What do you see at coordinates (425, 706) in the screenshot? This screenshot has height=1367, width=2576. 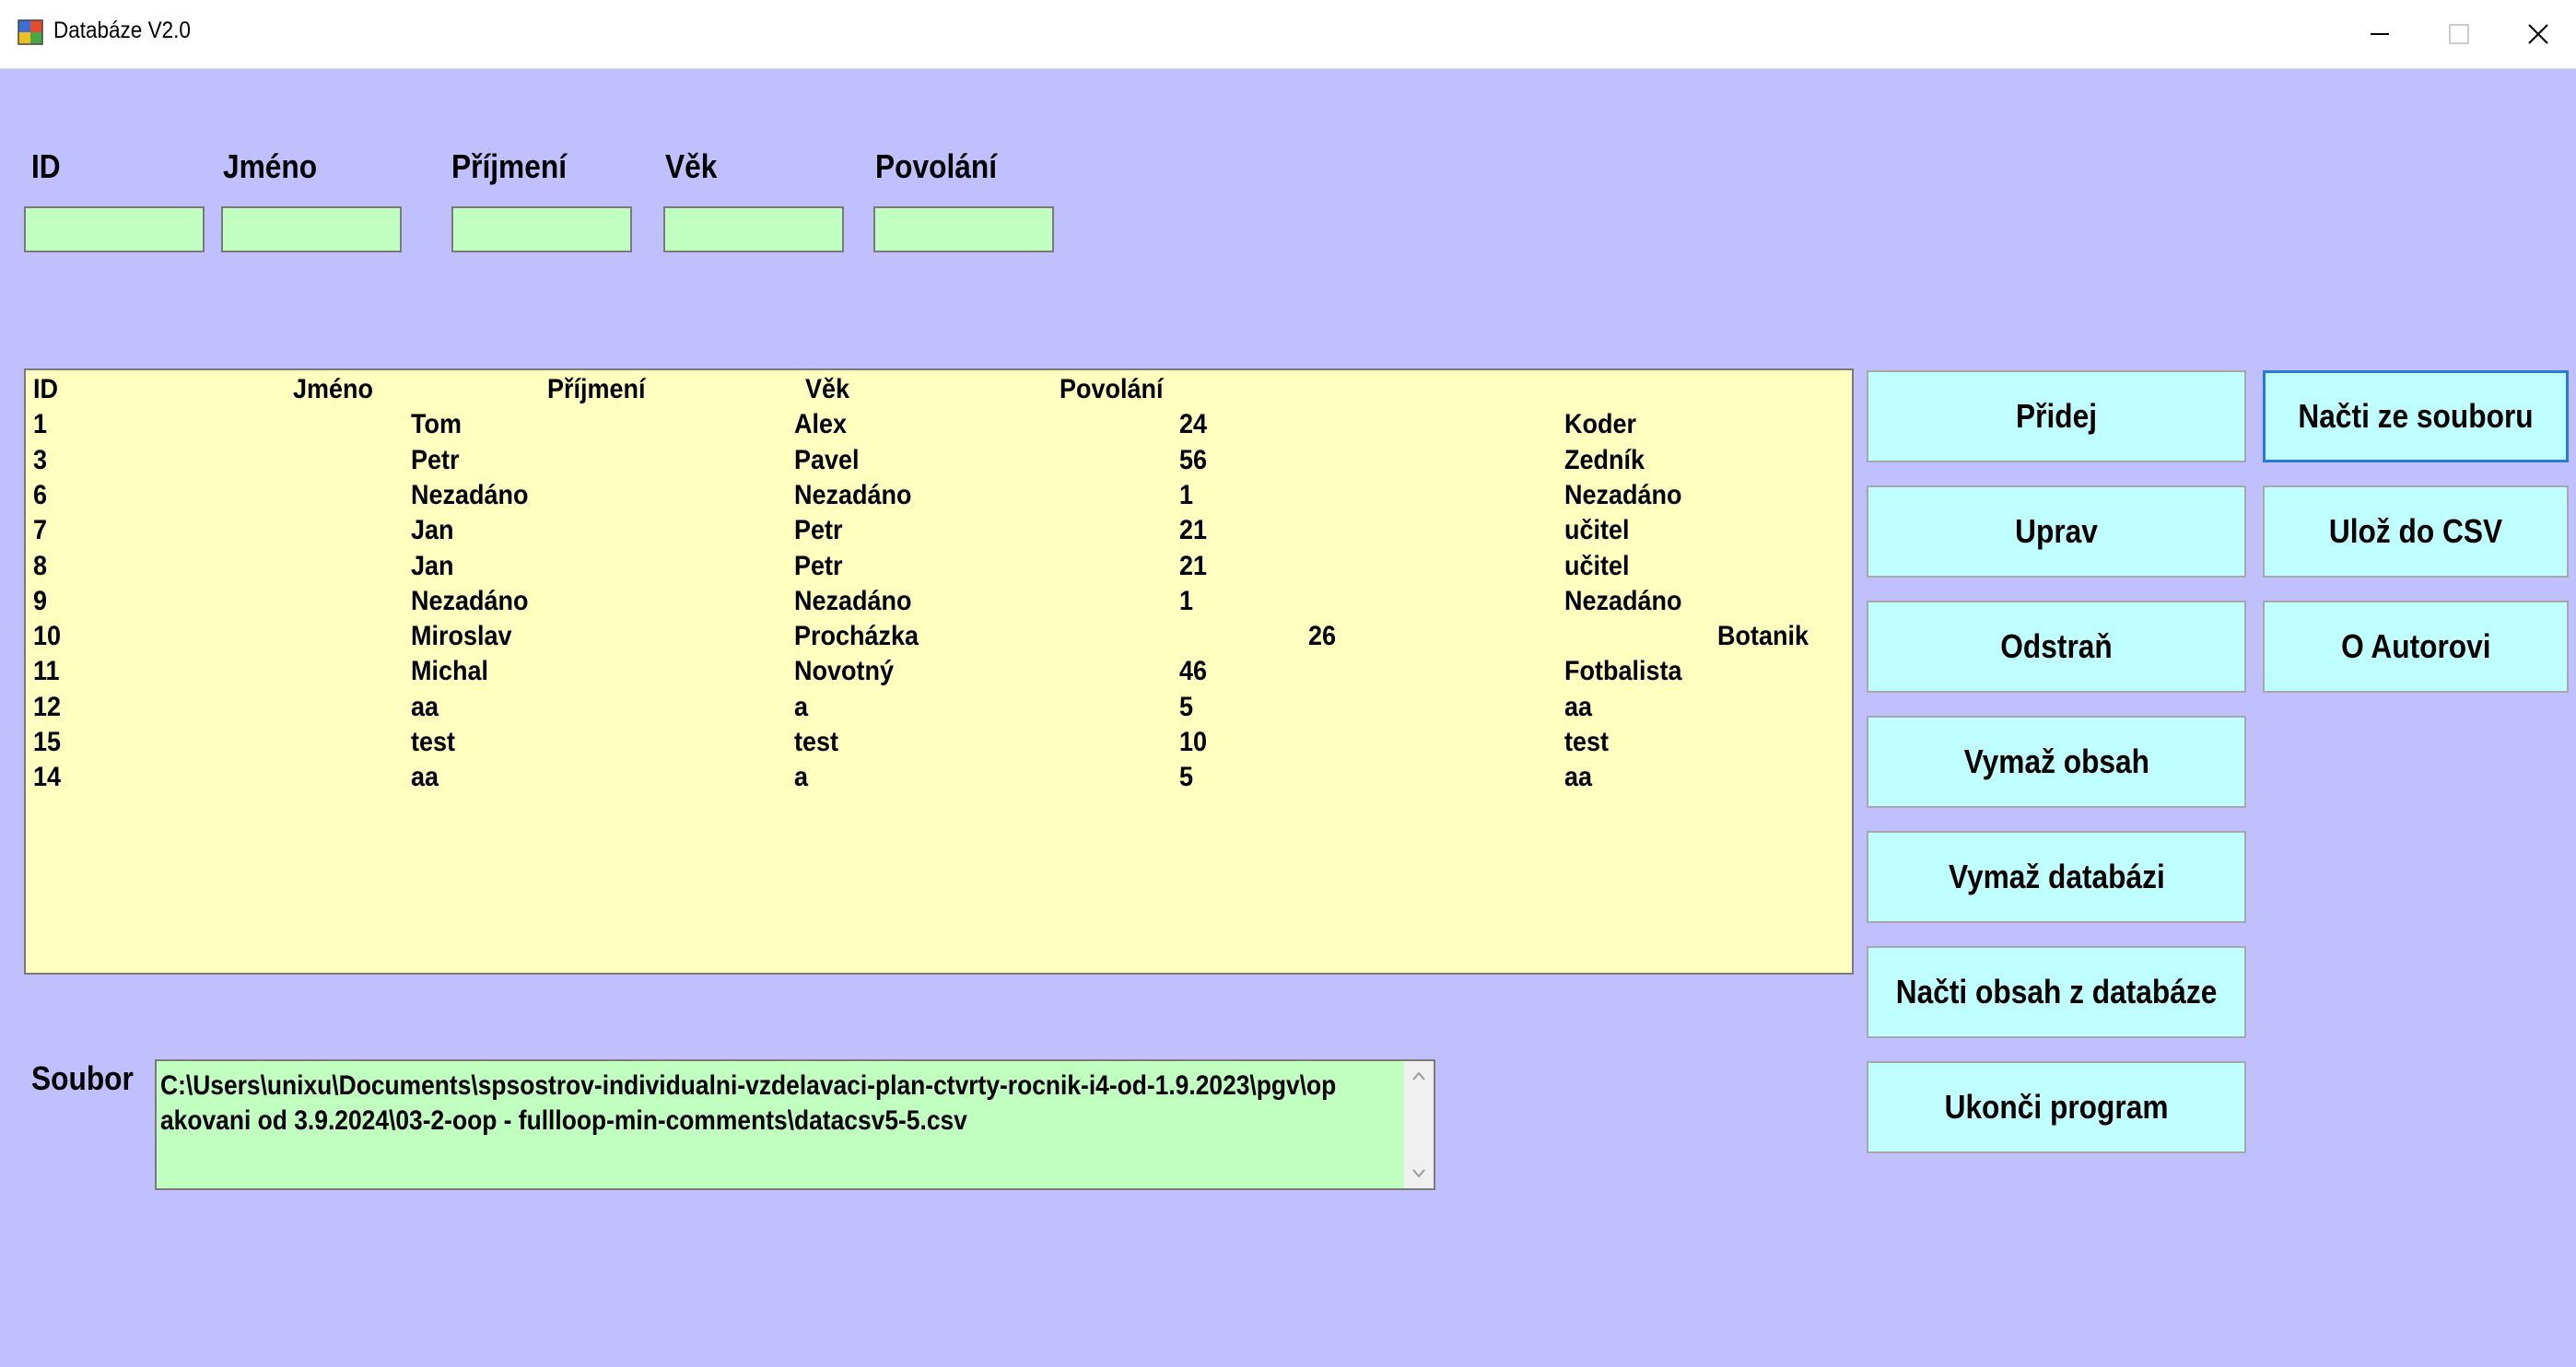 I see `list-cell-jmeno: aa` at bounding box center [425, 706].